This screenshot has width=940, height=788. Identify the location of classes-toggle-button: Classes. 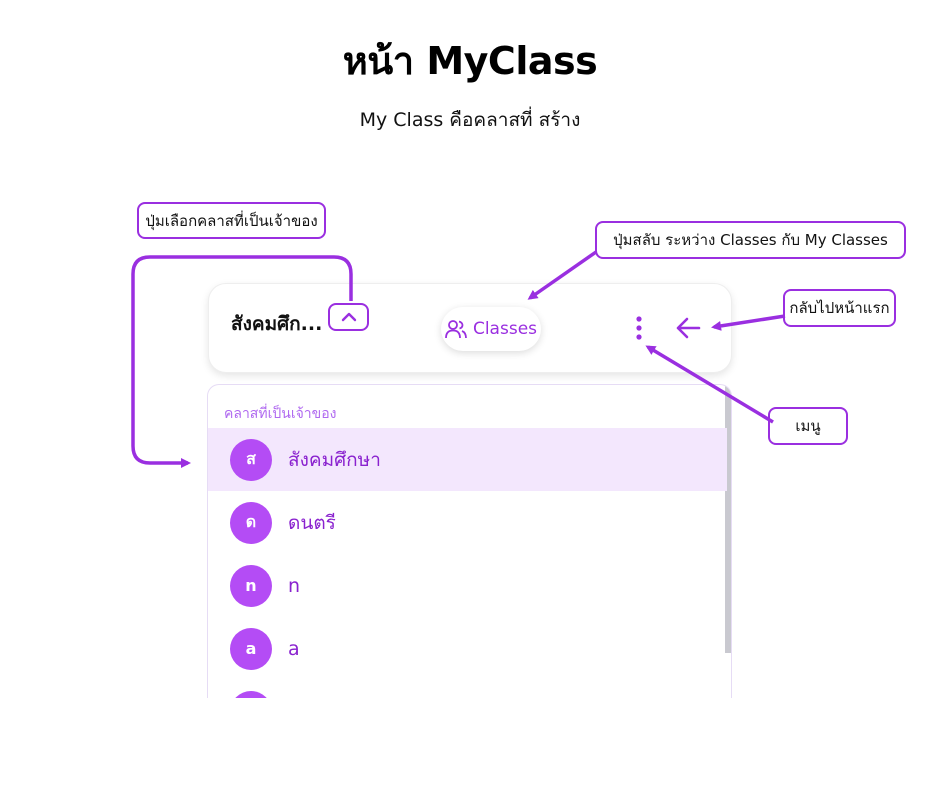
(491, 329).